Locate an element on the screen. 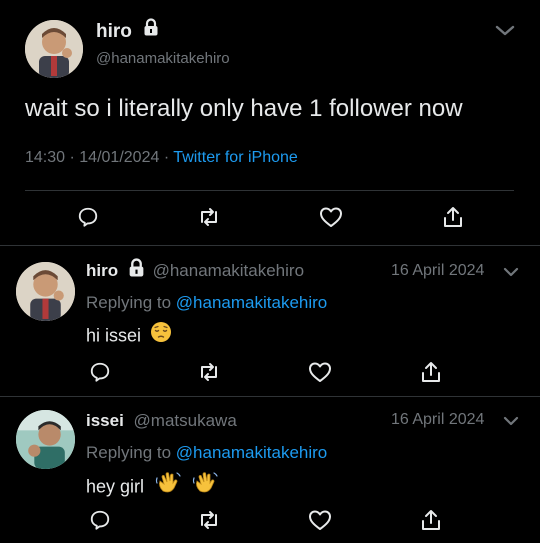 The height and width of the screenshot is (543, 540). reply-author-name: hiro is located at coordinates (102, 270).